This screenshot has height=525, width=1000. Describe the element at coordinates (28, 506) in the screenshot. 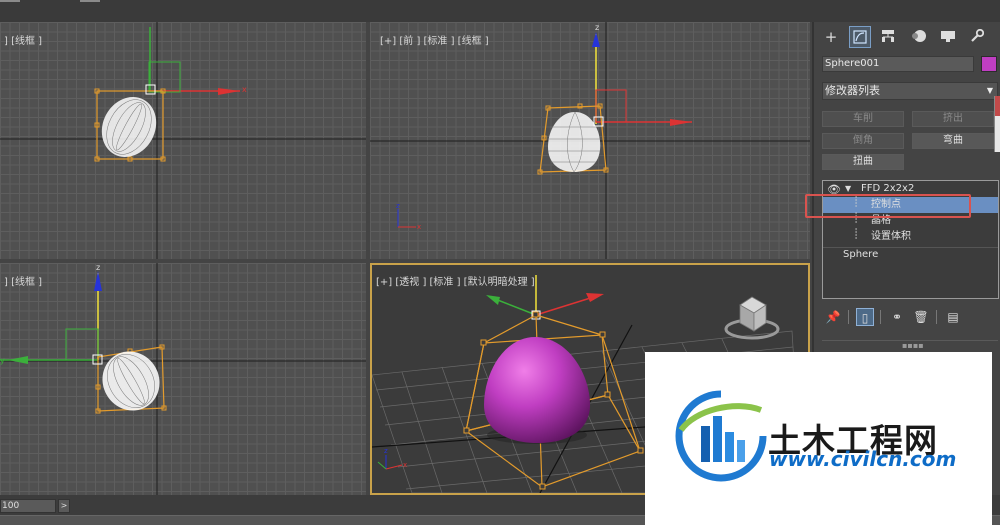

I see `frame-counter: 100` at that location.